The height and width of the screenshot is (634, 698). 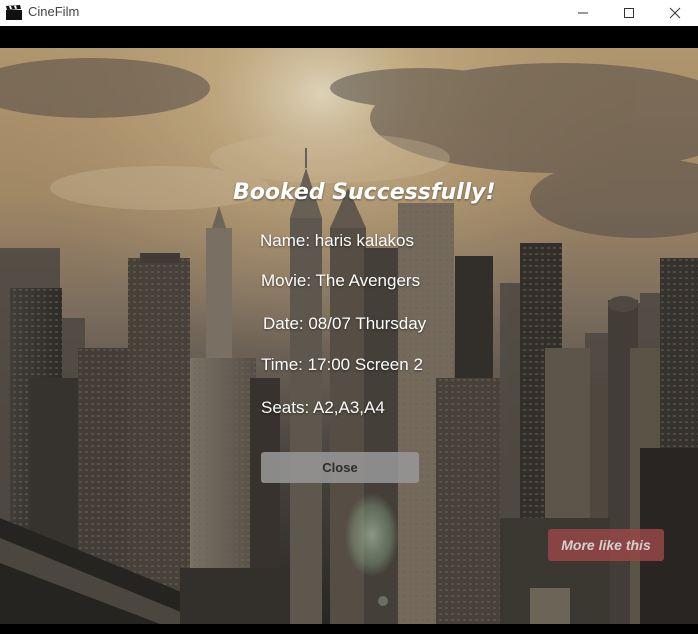 What do you see at coordinates (337, 240) in the screenshot?
I see `booking-name: Name: haris kalakos` at bounding box center [337, 240].